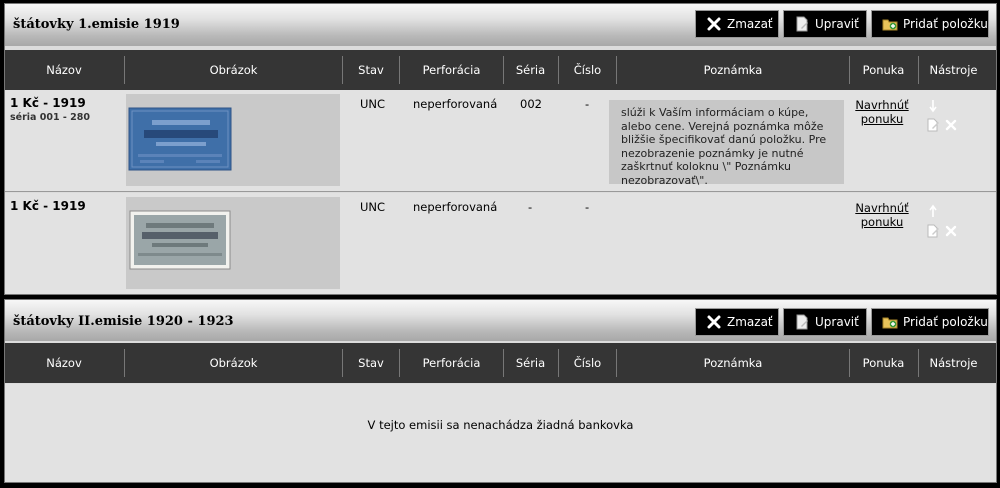 The image size is (1000, 488). I want to click on item-subtitle: séria 001 - 280, so click(50, 117).